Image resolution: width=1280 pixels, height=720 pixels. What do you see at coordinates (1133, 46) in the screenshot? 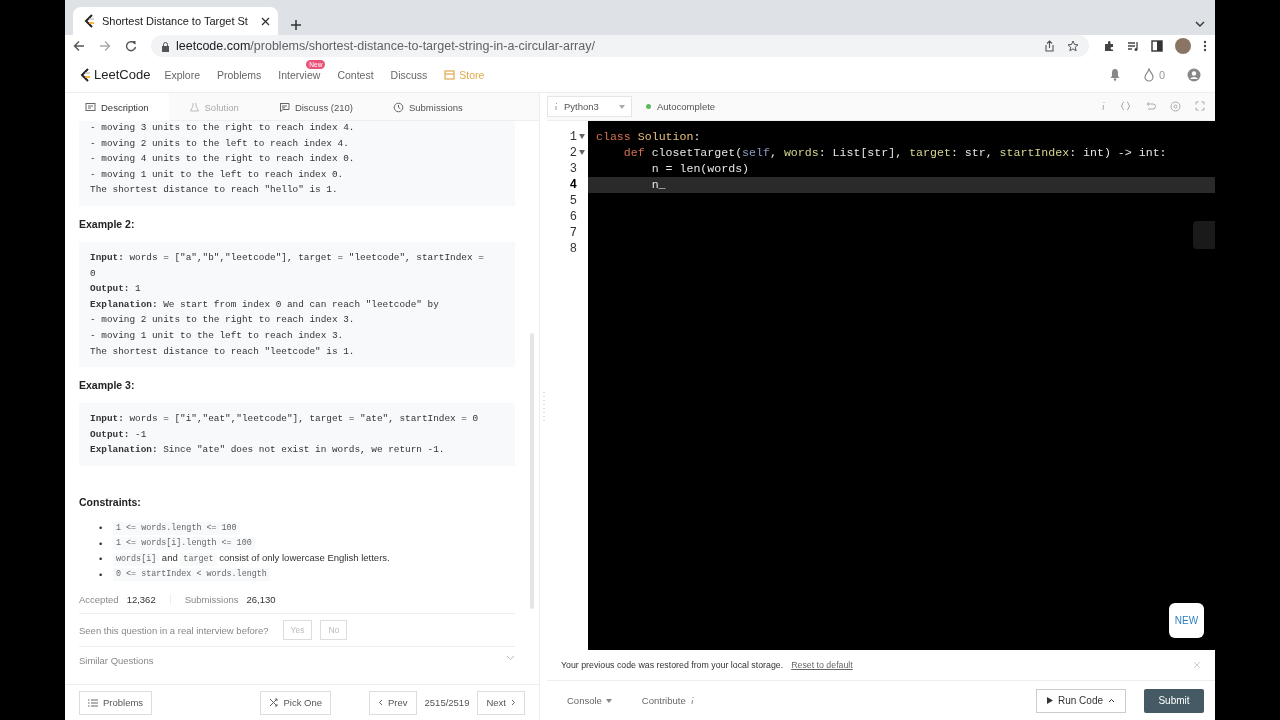
I see `playlist-icon` at bounding box center [1133, 46].